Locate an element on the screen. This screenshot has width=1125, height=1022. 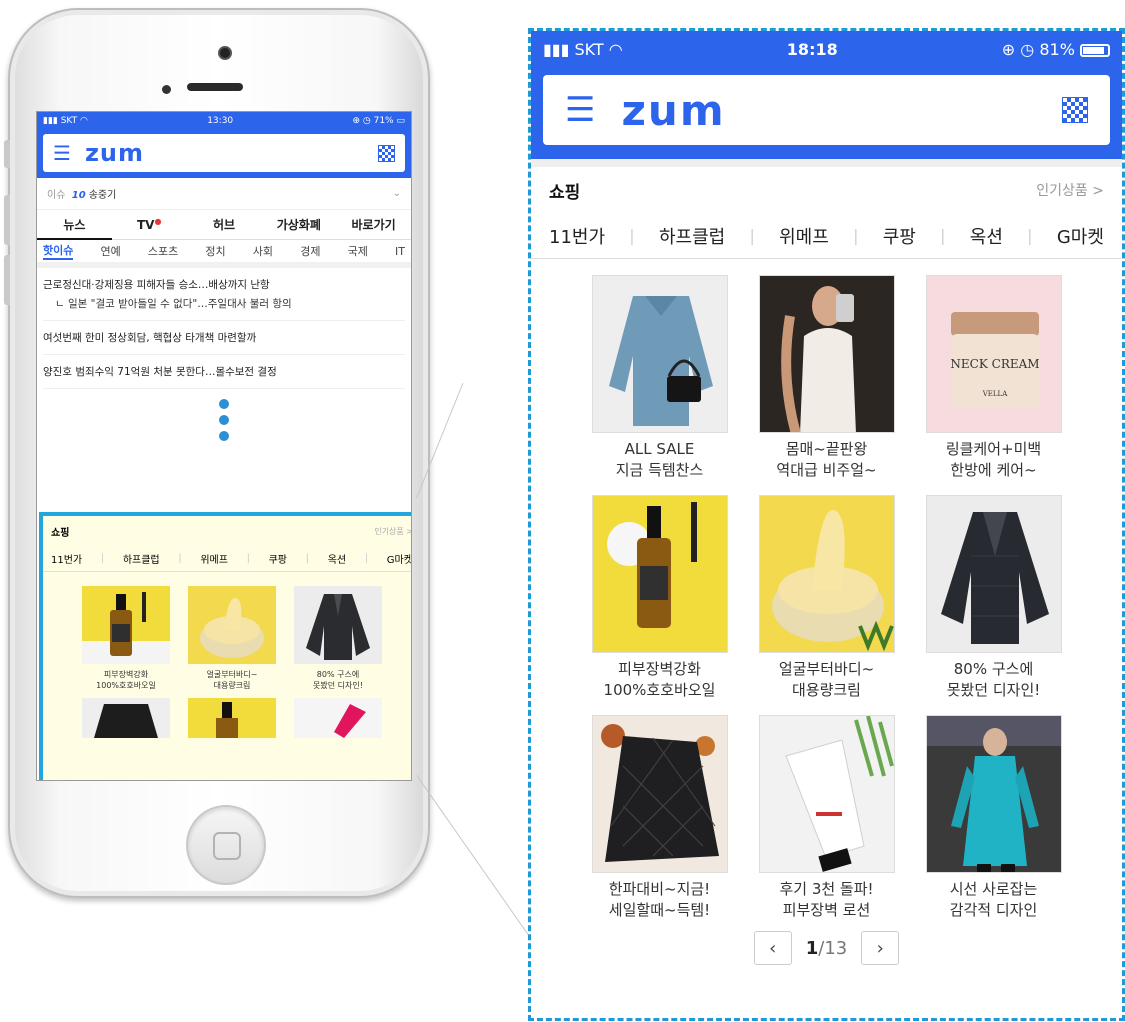
current-page: 1 is located at coordinates (812, 948).